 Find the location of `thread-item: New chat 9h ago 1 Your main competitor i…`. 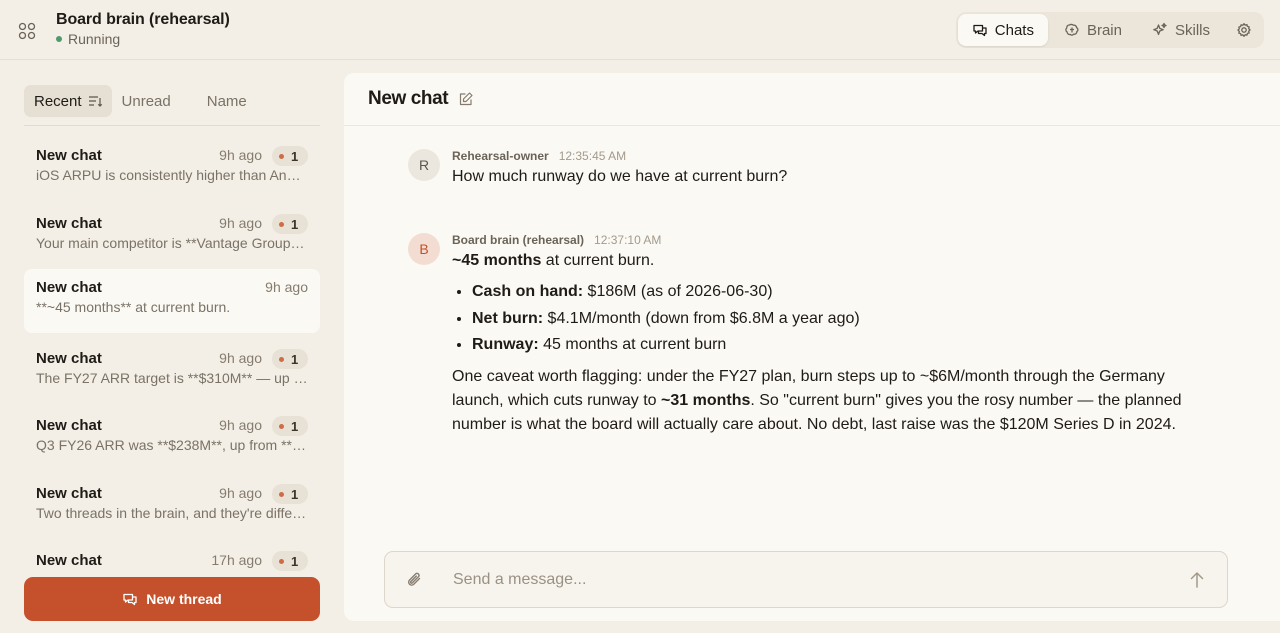

thread-item: New chat 9h ago 1 Your main competitor i… is located at coordinates (172, 237).